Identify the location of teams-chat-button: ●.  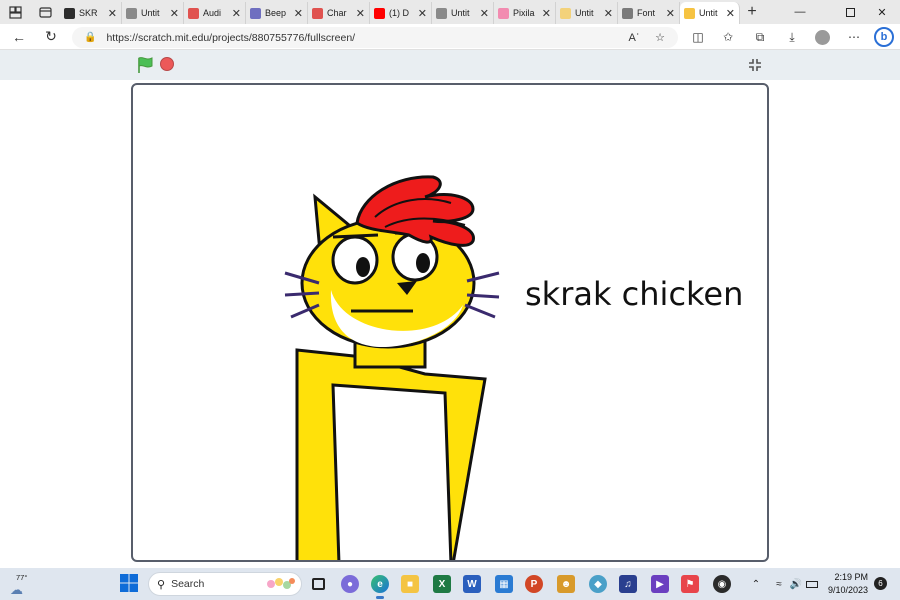
(350, 584).